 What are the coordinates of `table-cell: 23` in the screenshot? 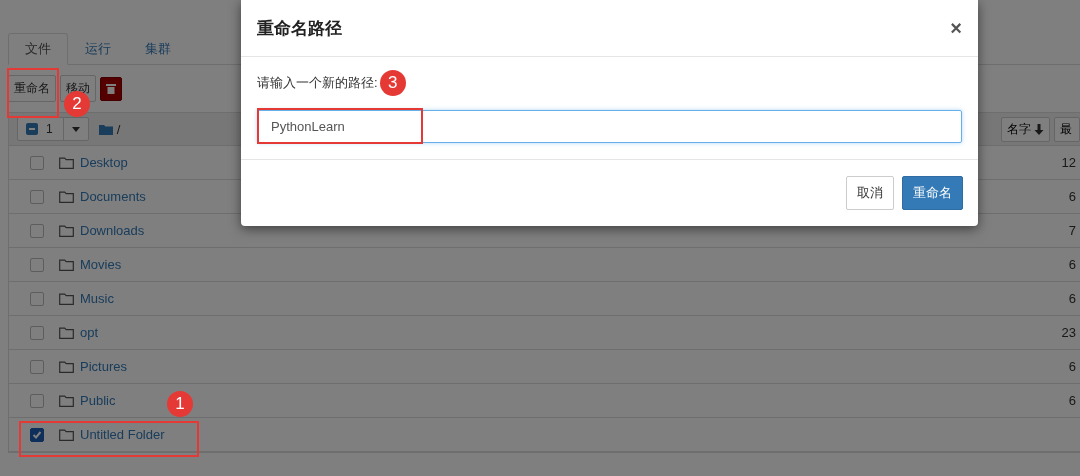 It's located at (1068, 332).